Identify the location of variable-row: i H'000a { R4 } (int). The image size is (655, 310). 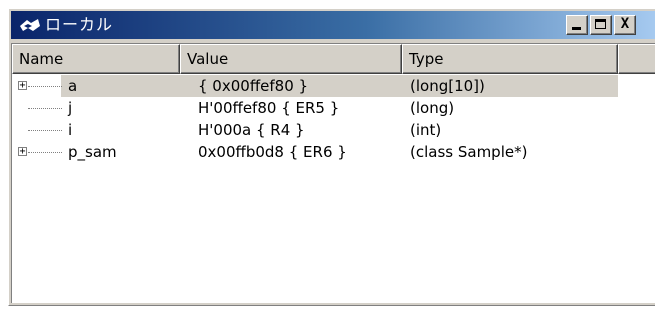
(333, 130).